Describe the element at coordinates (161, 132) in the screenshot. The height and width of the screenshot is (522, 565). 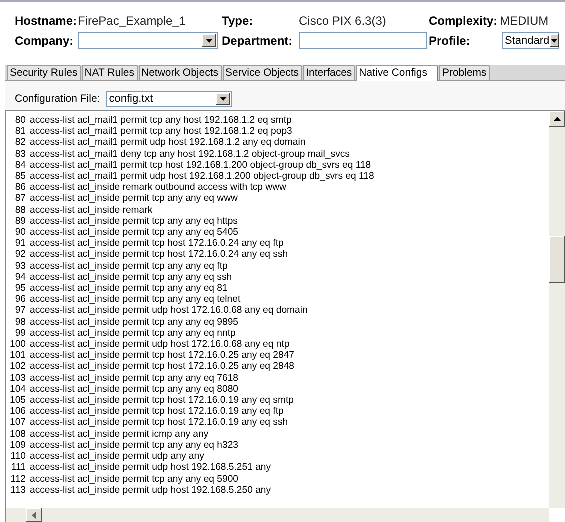
I see `code-line: access-list acl_mail1 permit tcp any host 192.168.1.2 eq pop3` at that location.